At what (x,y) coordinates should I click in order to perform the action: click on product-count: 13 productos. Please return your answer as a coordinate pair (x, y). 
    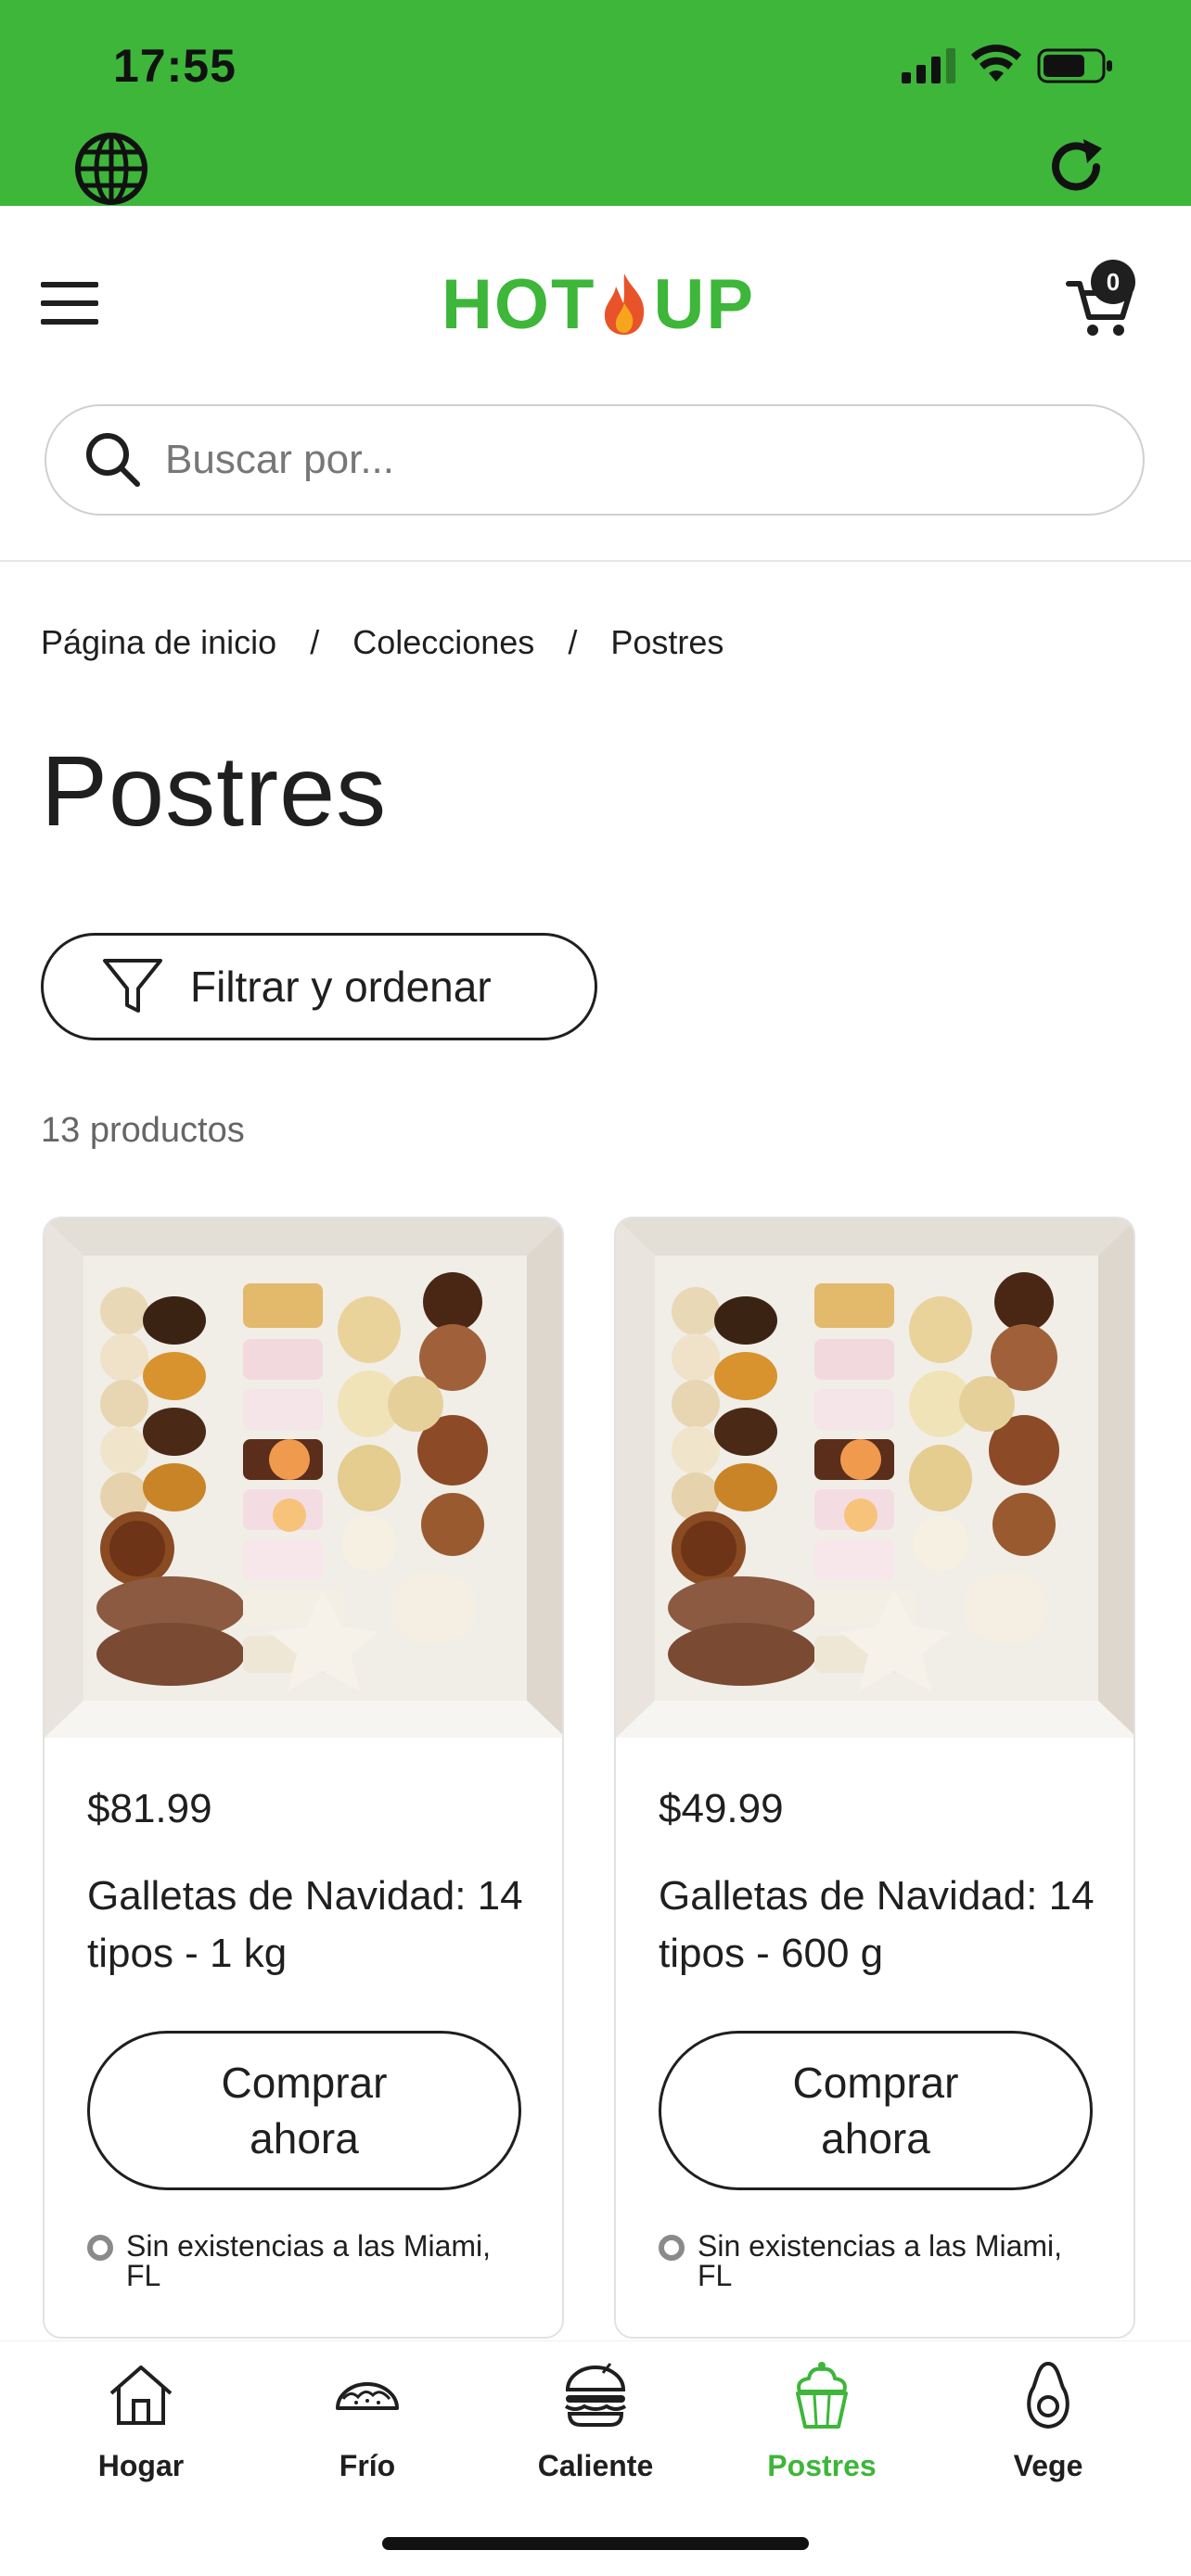
    Looking at the image, I should click on (143, 1130).